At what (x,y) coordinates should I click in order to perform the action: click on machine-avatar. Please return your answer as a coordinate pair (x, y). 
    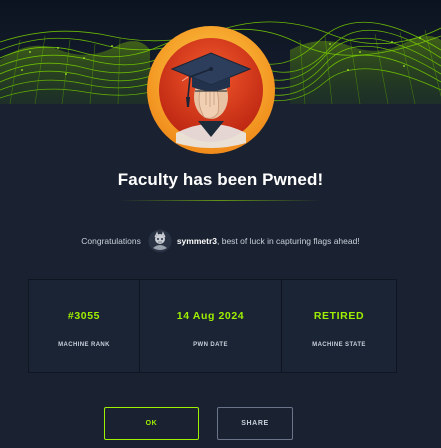
    Looking at the image, I should click on (211, 90).